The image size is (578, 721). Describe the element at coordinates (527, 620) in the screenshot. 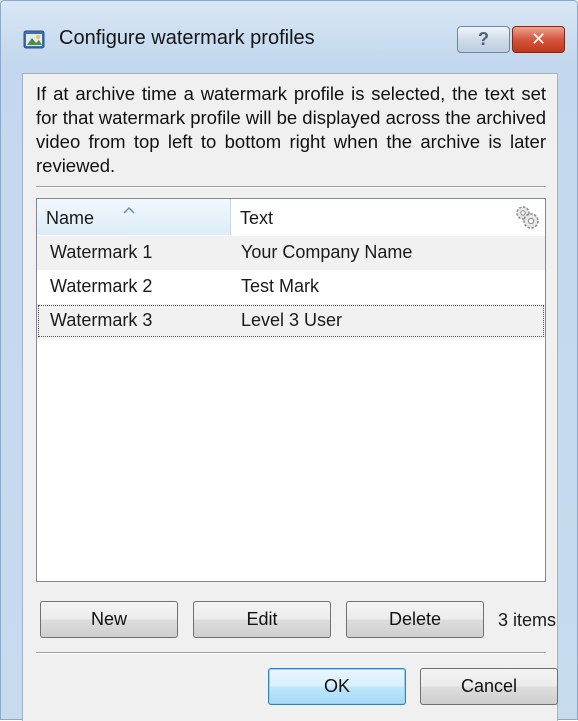

I see `item-count: 3 items` at that location.